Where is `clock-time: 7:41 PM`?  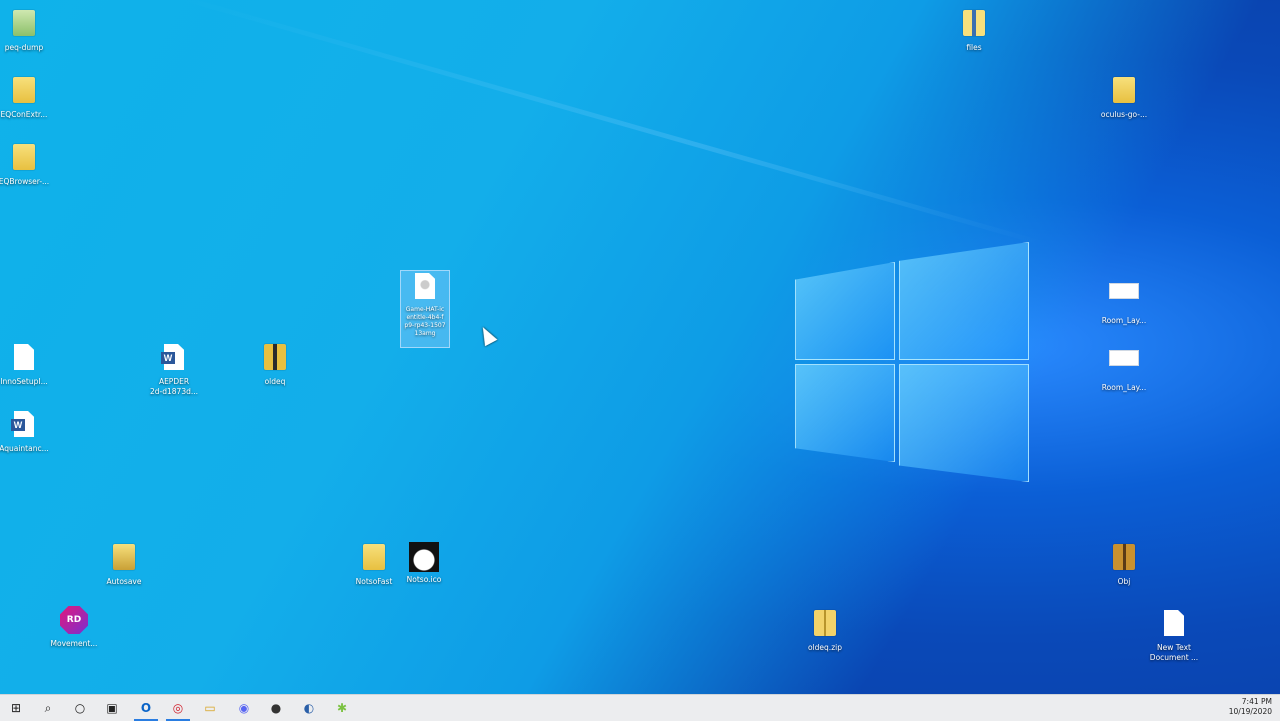 clock-time: 7:41 PM is located at coordinates (1256, 701).